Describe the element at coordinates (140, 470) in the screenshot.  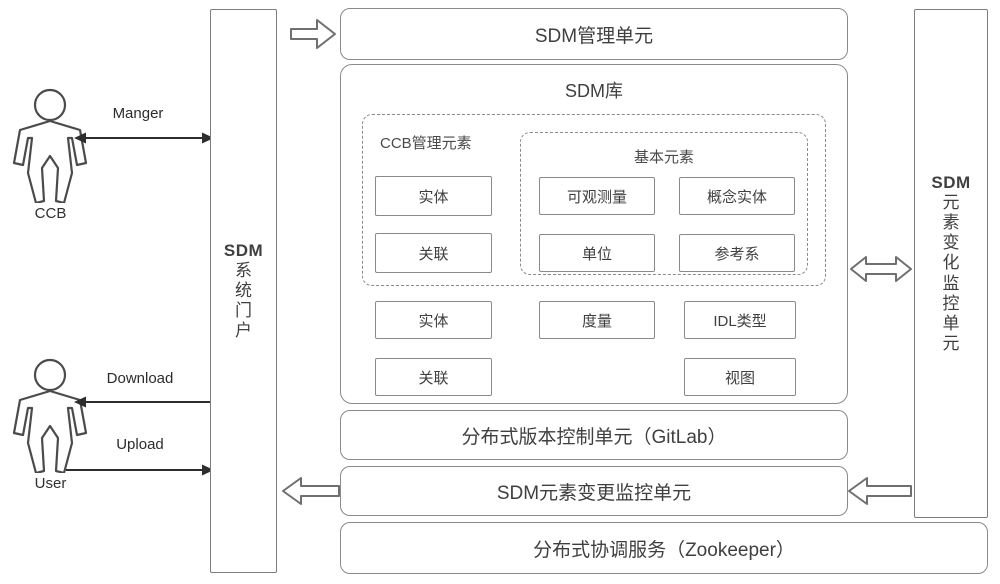
I see `connection-arrow-upload` at that location.